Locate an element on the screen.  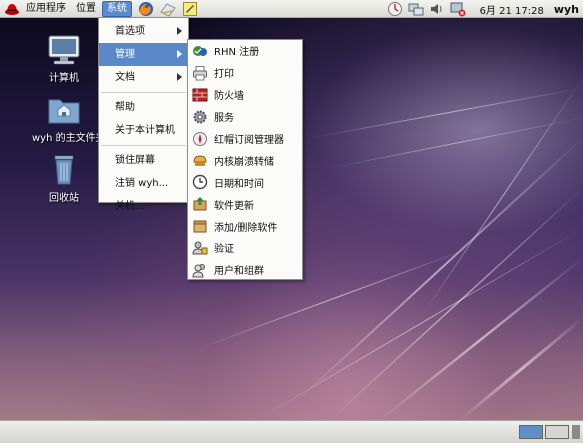
redhat-logo-icon is located at coordinates (12, 9).